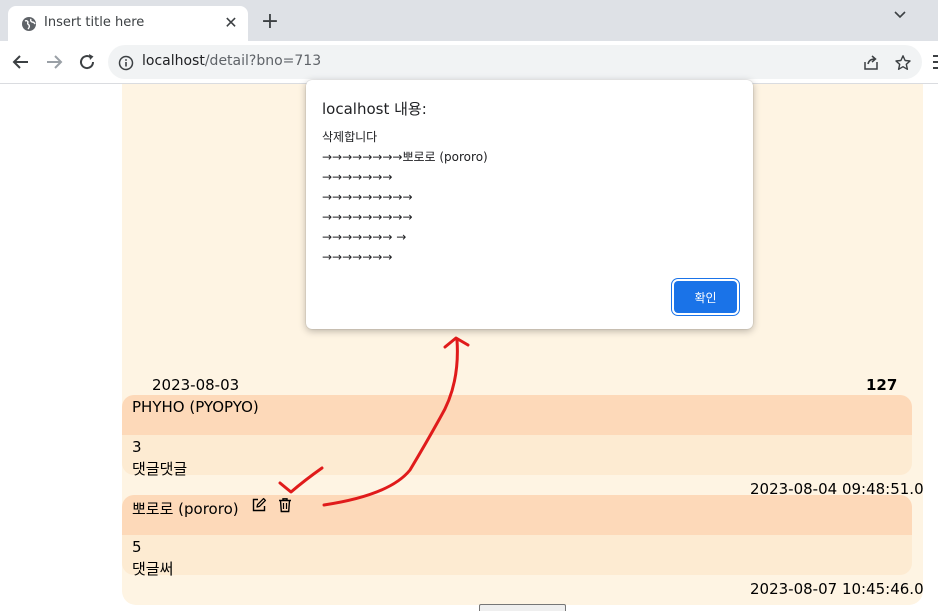  Describe the element at coordinates (903, 63) in the screenshot. I see `bookmark-star-icon` at that location.